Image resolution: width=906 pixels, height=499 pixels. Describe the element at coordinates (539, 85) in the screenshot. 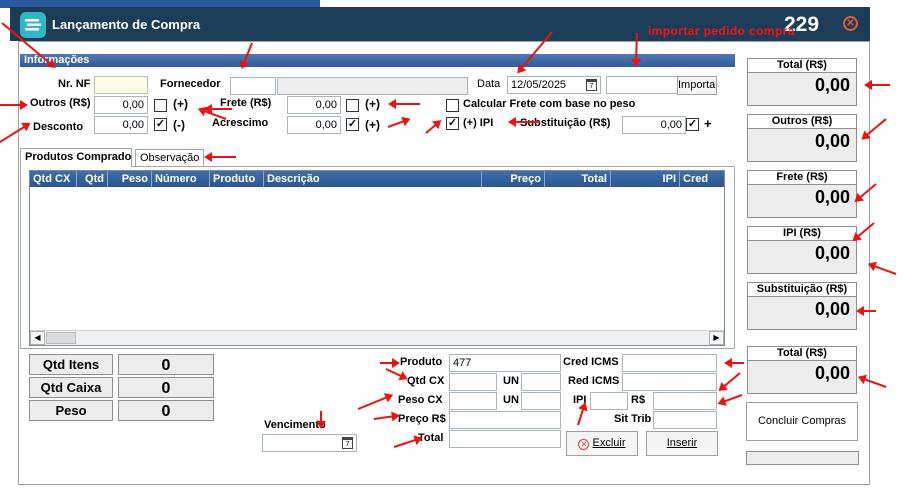

I see `data-value: 12/05/2025` at that location.